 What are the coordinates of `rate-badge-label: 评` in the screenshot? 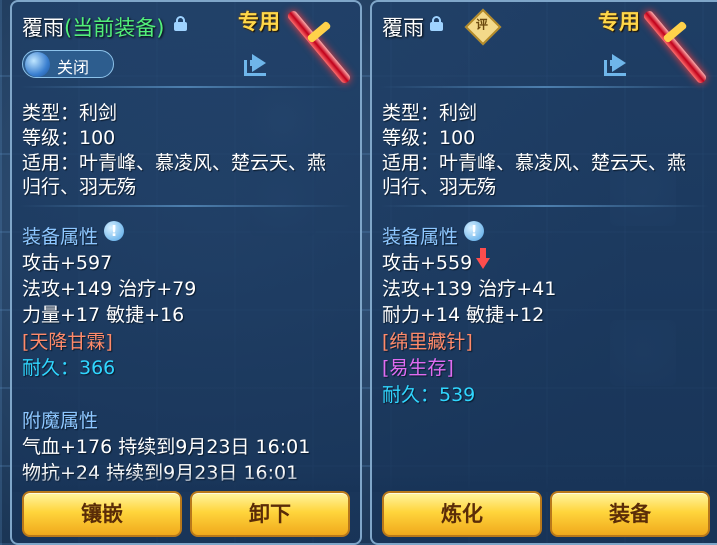 It's located at (481, 24).